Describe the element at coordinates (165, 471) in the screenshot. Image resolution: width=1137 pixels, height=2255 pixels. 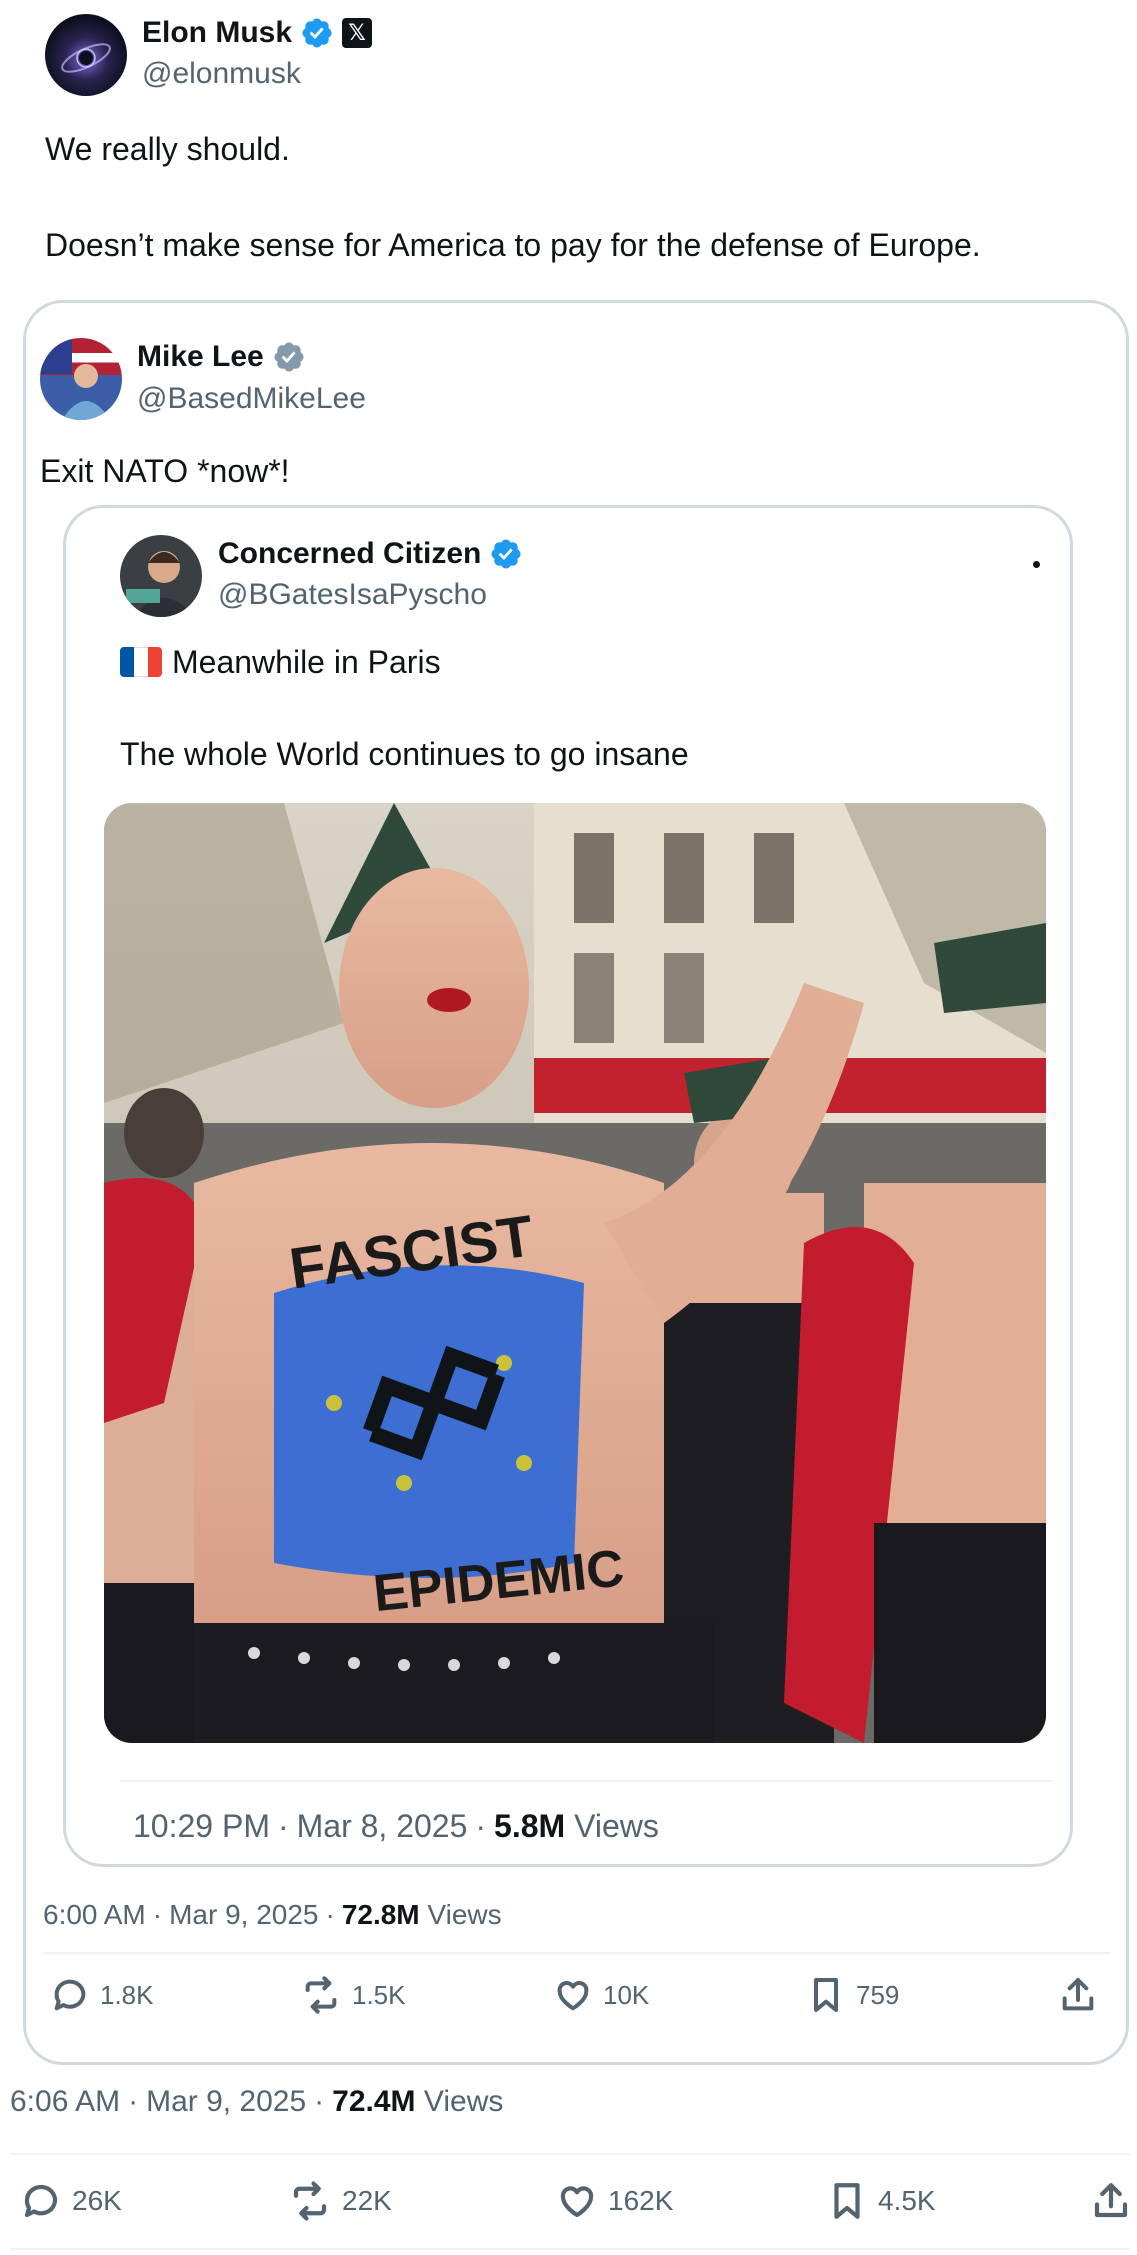
I see `quote-tweet-text: Exit NATO *now*!` at that location.